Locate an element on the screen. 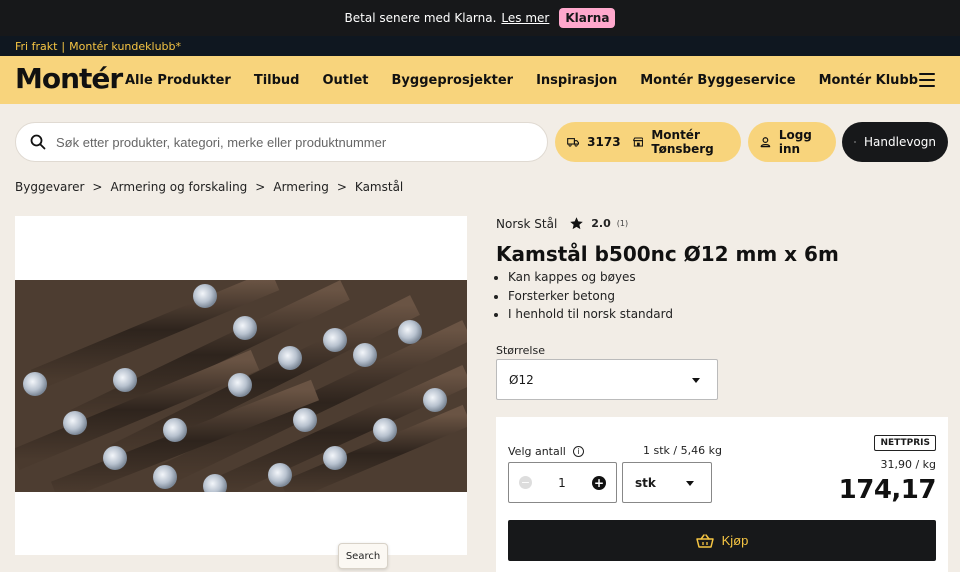 The image size is (960, 572). search-tooltip: Search is located at coordinates (363, 556).